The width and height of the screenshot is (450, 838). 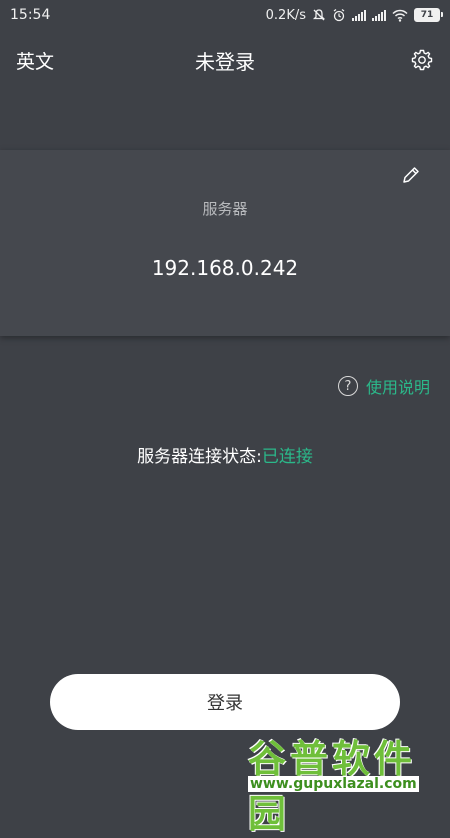 I want to click on status-bar: 15:54 0.2K/s 71, so click(x=225, y=15).